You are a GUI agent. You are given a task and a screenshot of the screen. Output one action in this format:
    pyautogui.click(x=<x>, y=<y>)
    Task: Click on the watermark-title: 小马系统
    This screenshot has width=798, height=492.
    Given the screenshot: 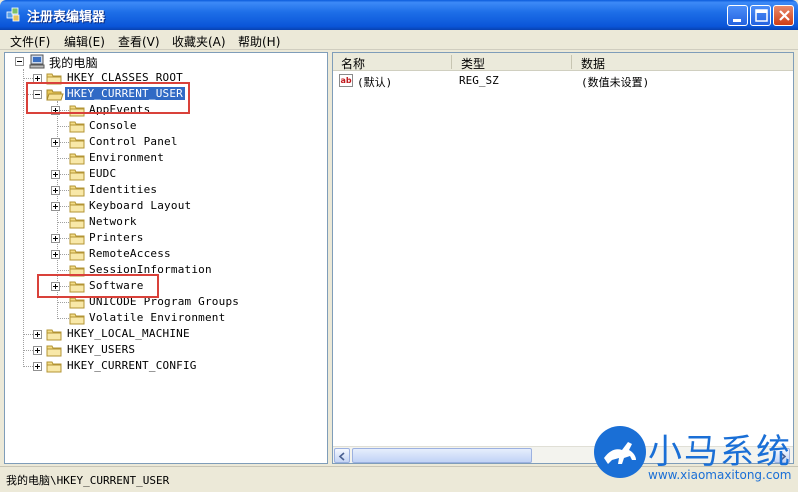 What is the action you would take?
    pyautogui.click(x=720, y=452)
    